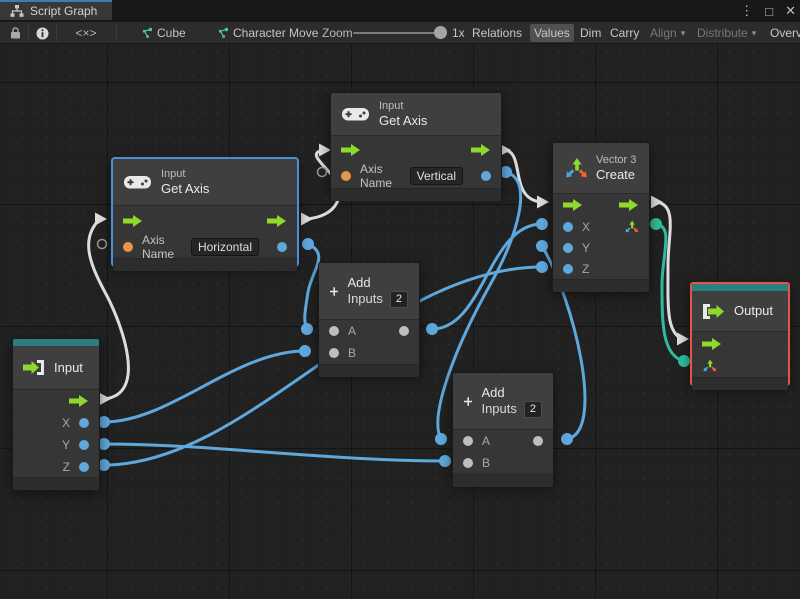 The height and width of the screenshot is (599, 800). Describe the element at coordinates (601, 217) in the screenshot. I see `node-vector3-create: Vector 3 Create X Y Z` at that location.